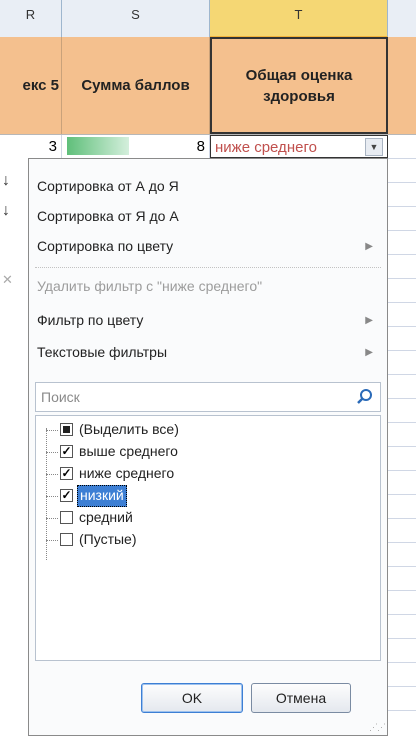 The width and height of the screenshot is (416, 738). Describe the element at coordinates (207, 352) in the screenshot. I see `menu-item-text-filters: Текстовые фильтры` at that location.